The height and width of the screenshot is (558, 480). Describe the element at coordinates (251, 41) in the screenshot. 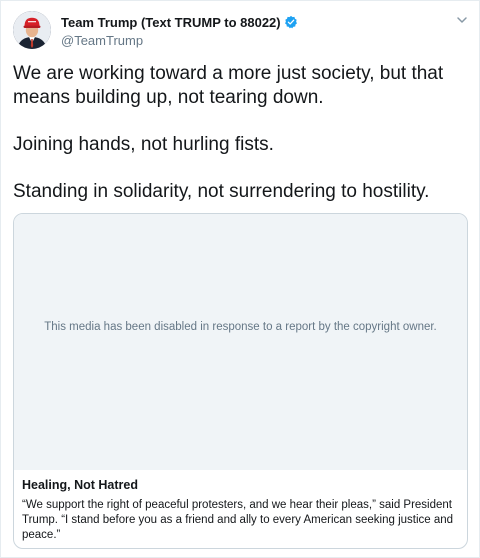

I see `author-handle: @TeamTrump` at that location.